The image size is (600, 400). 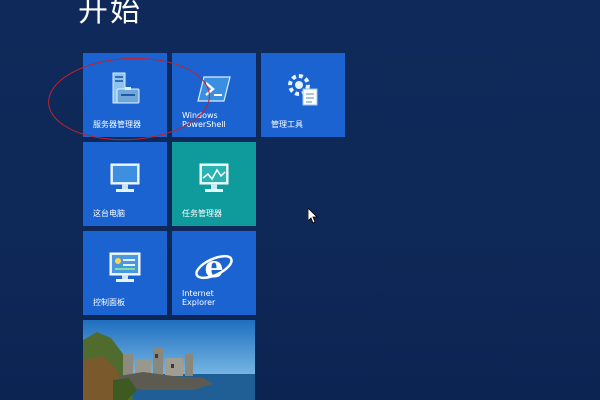 I want to click on tile-task-manager: 任务管理器, so click(x=214, y=184).